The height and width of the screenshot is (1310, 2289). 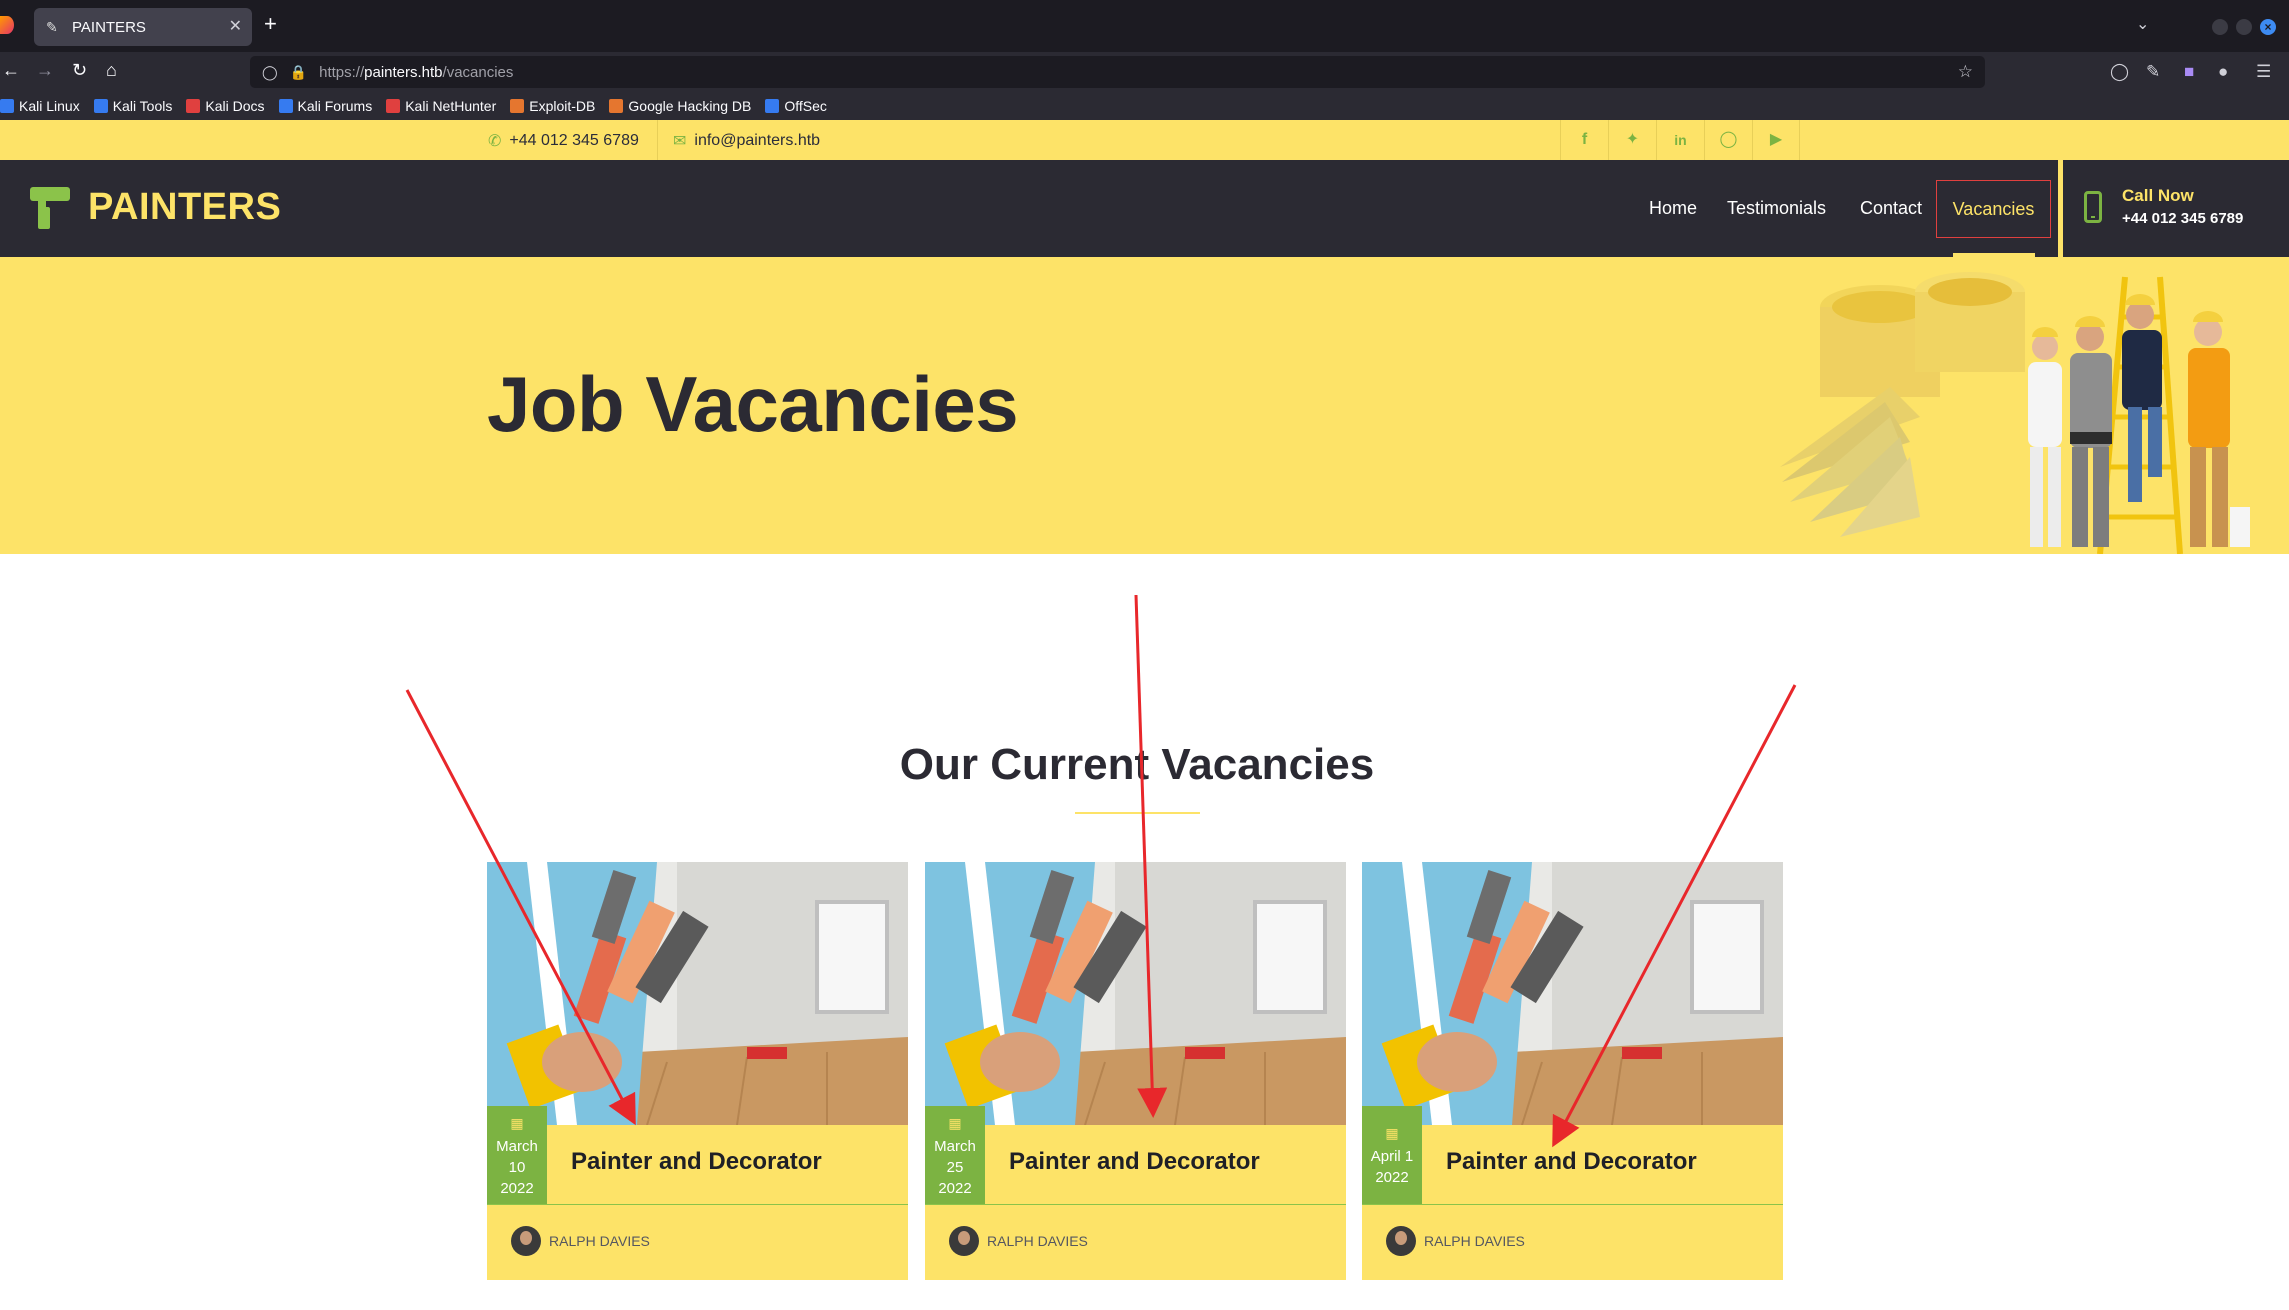 I want to click on extension-badge-icon: ■, so click(x=2189, y=72).